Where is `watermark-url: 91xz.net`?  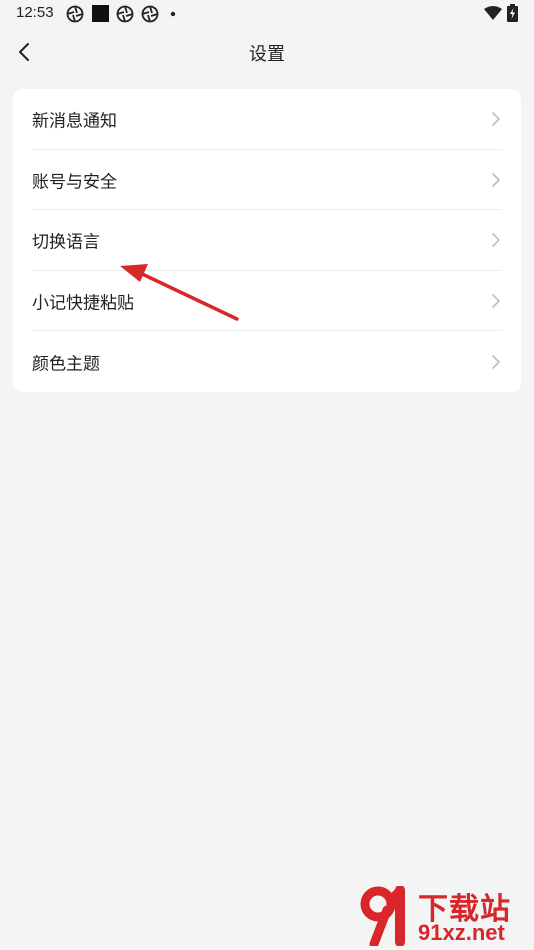
watermark-url: 91xz.net is located at coordinates (461, 932).